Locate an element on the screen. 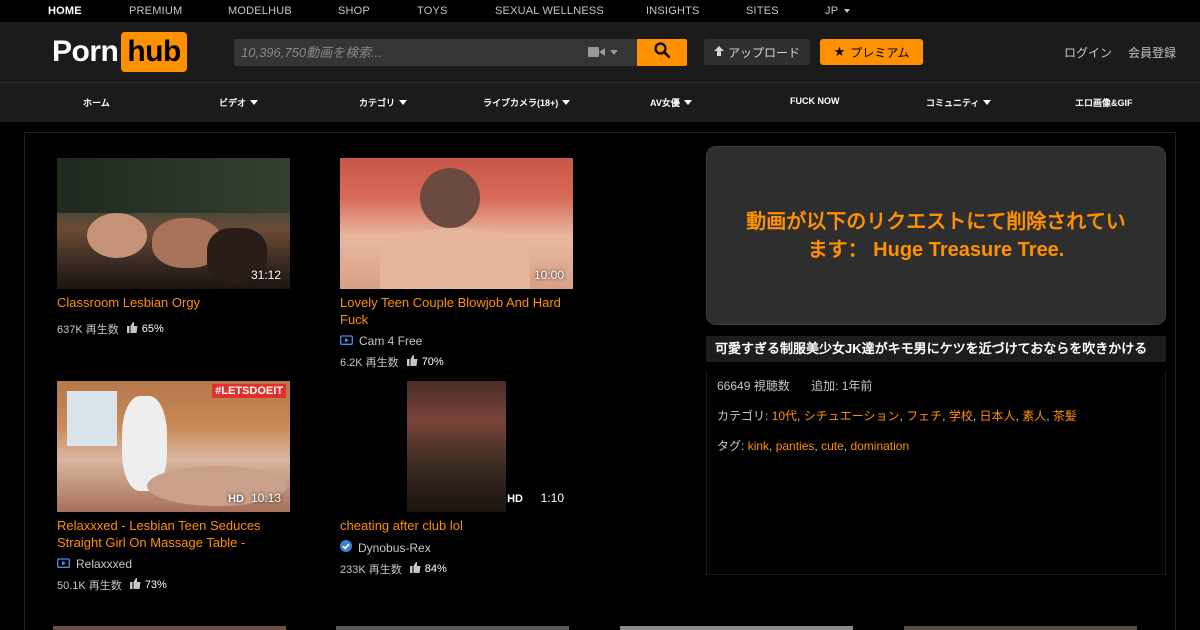  nav-item-photos-gifs: エロ画像&GIF is located at coordinates (1104, 102).